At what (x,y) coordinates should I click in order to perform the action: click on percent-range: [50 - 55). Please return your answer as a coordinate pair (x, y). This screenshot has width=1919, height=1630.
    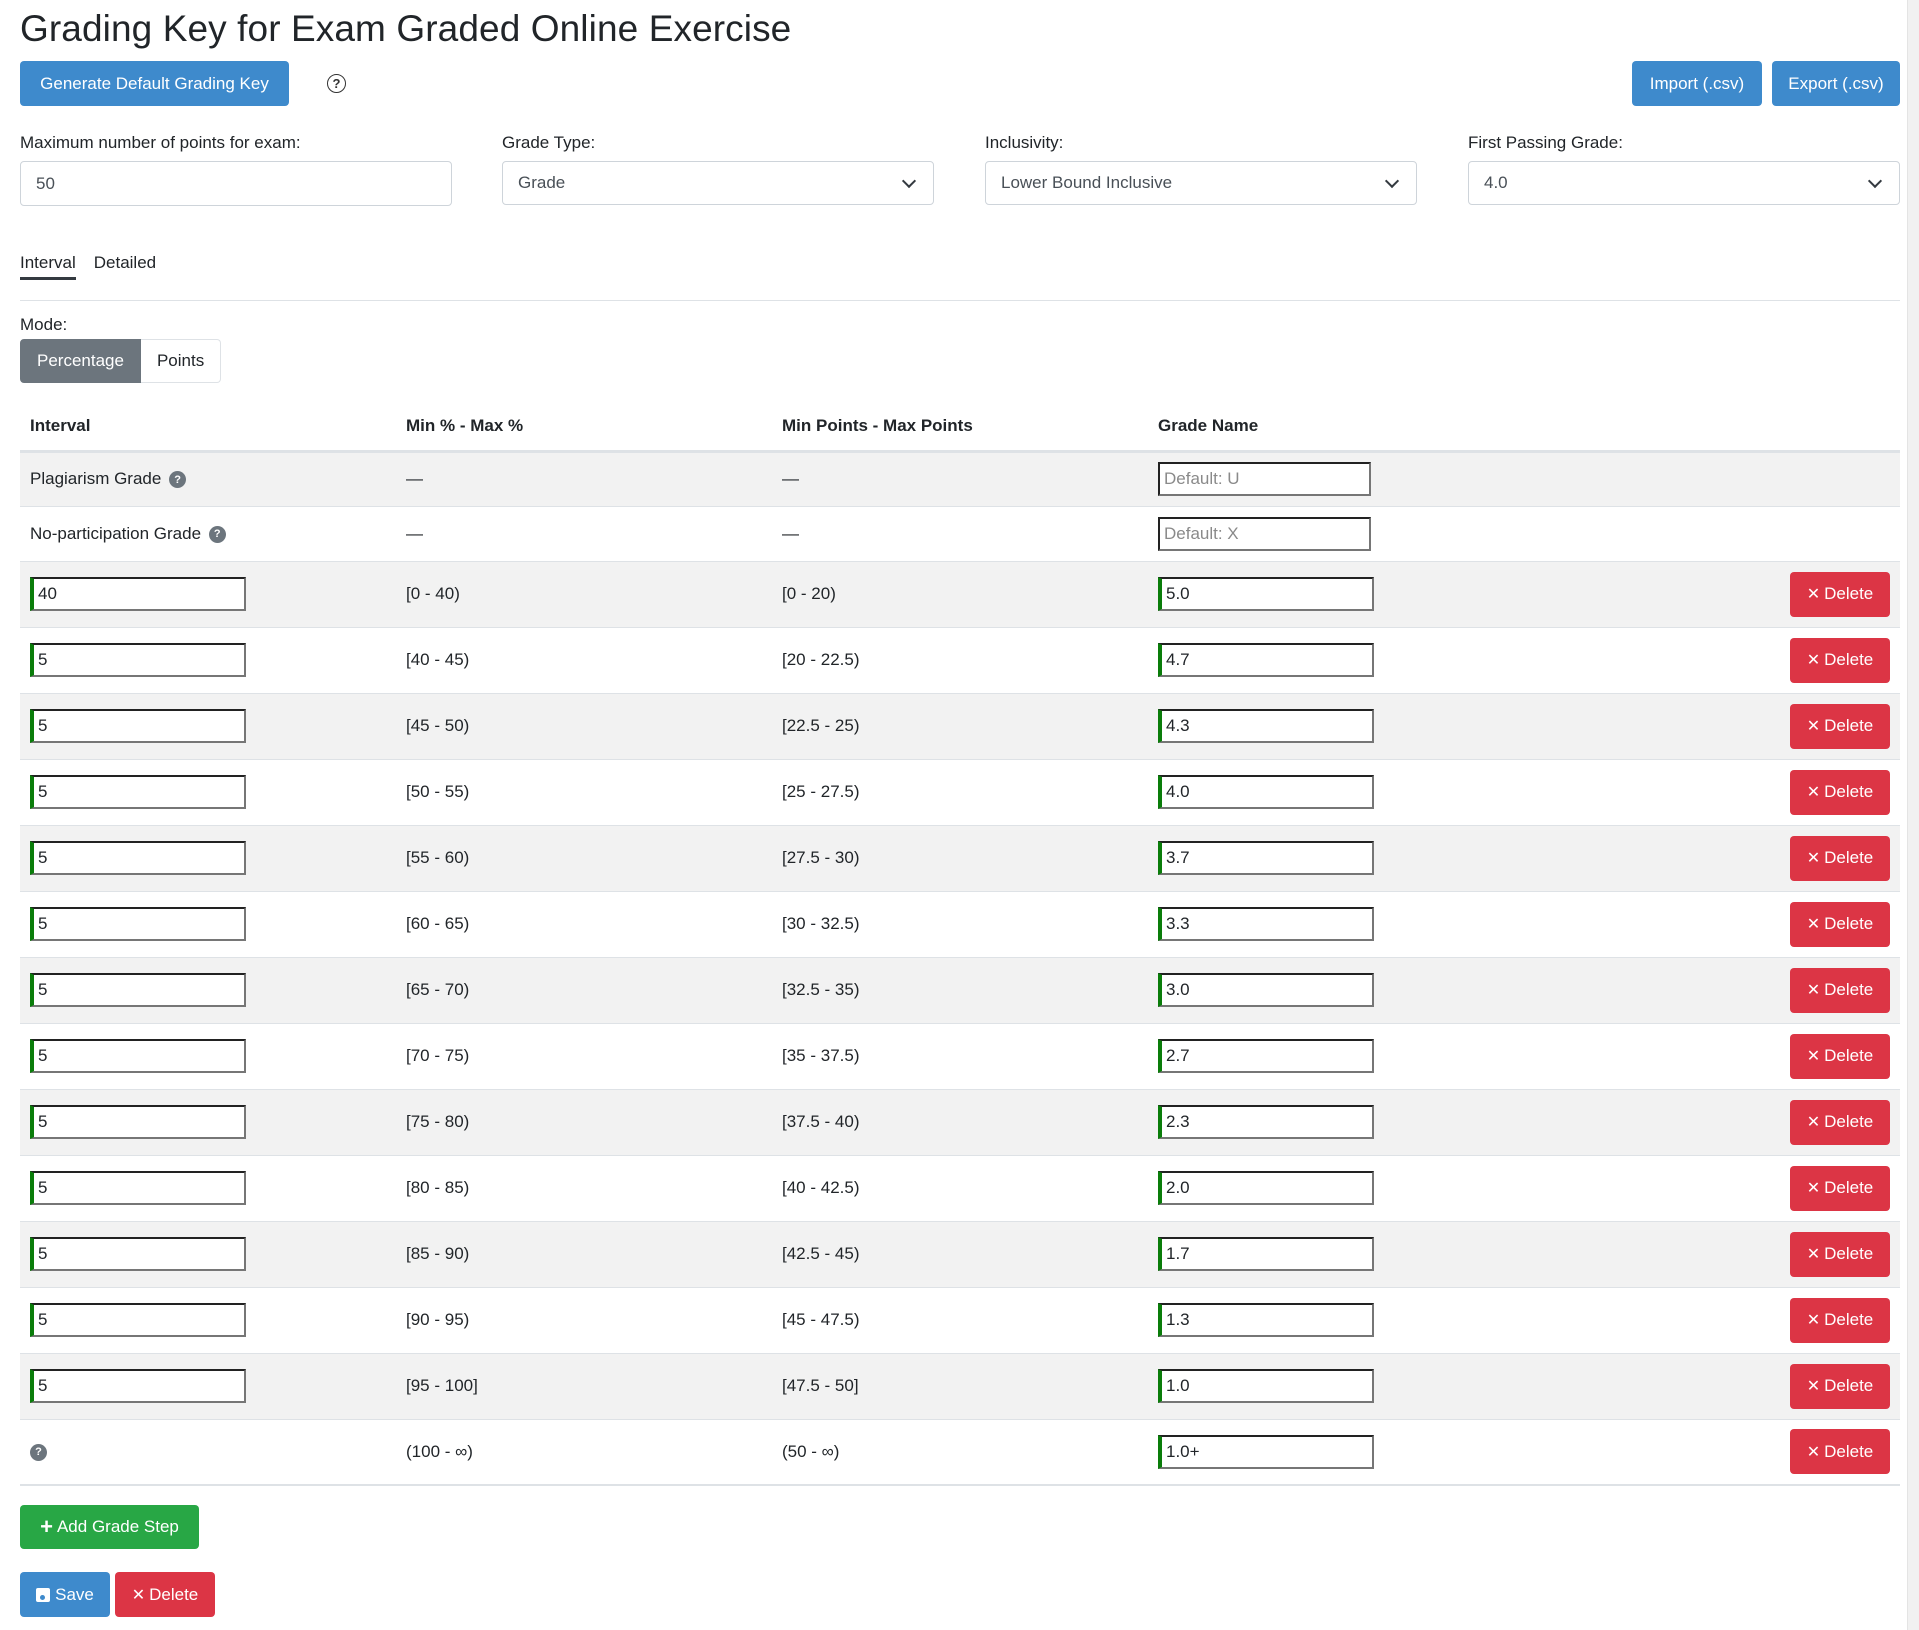
    Looking at the image, I should click on (584, 791).